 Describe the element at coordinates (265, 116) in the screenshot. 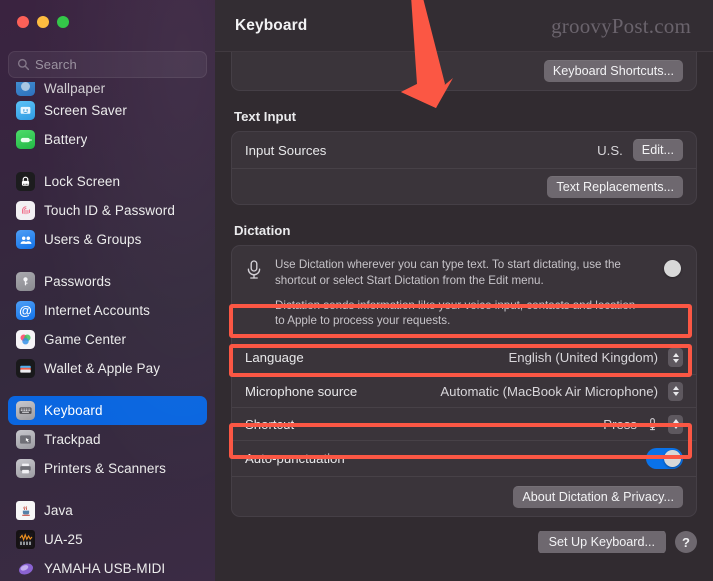

I see `text-input-heading: Text Input` at that location.